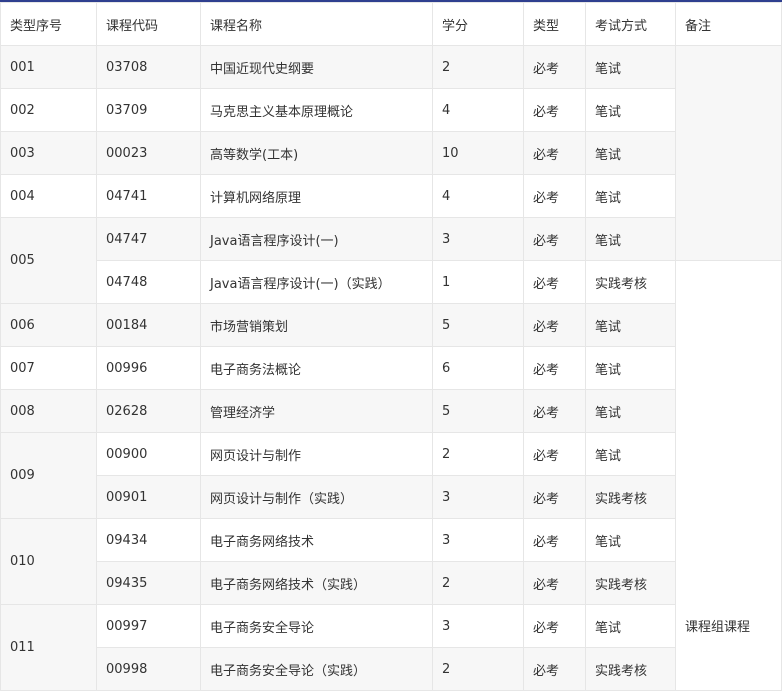 The image size is (782, 691). Describe the element at coordinates (316, 325) in the screenshot. I see `cell-name: 市场营销策划` at that location.